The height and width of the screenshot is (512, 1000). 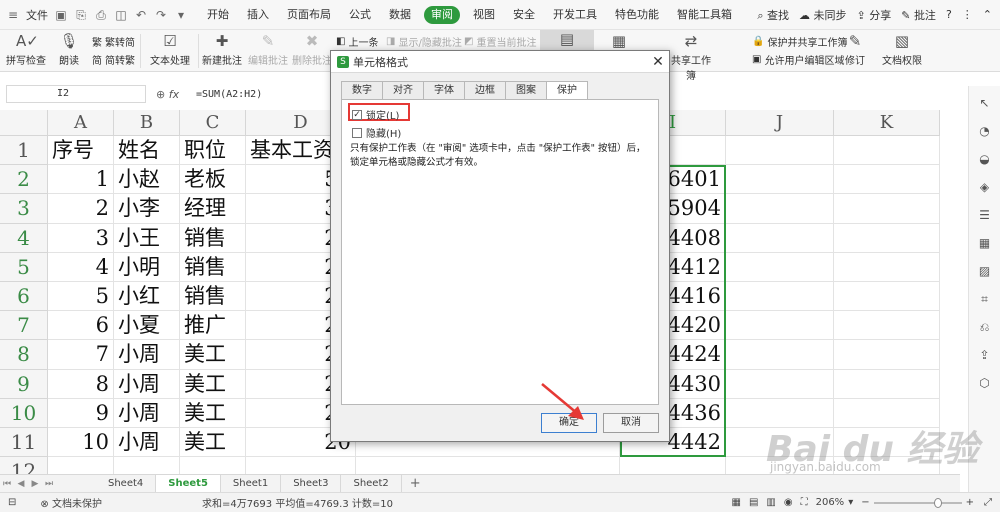 What do you see at coordinates (24, 326) in the screenshot?
I see `row-header-7: 7` at bounding box center [24, 326].